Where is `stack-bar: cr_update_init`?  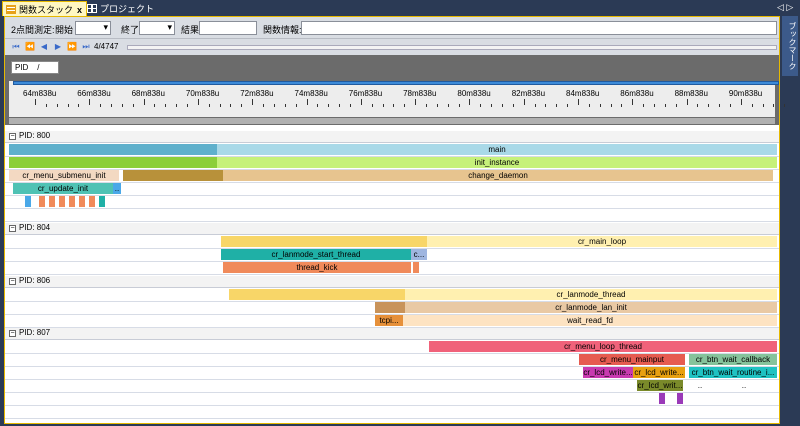
stack-bar: cr_update_init is located at coordinates (63, 188).